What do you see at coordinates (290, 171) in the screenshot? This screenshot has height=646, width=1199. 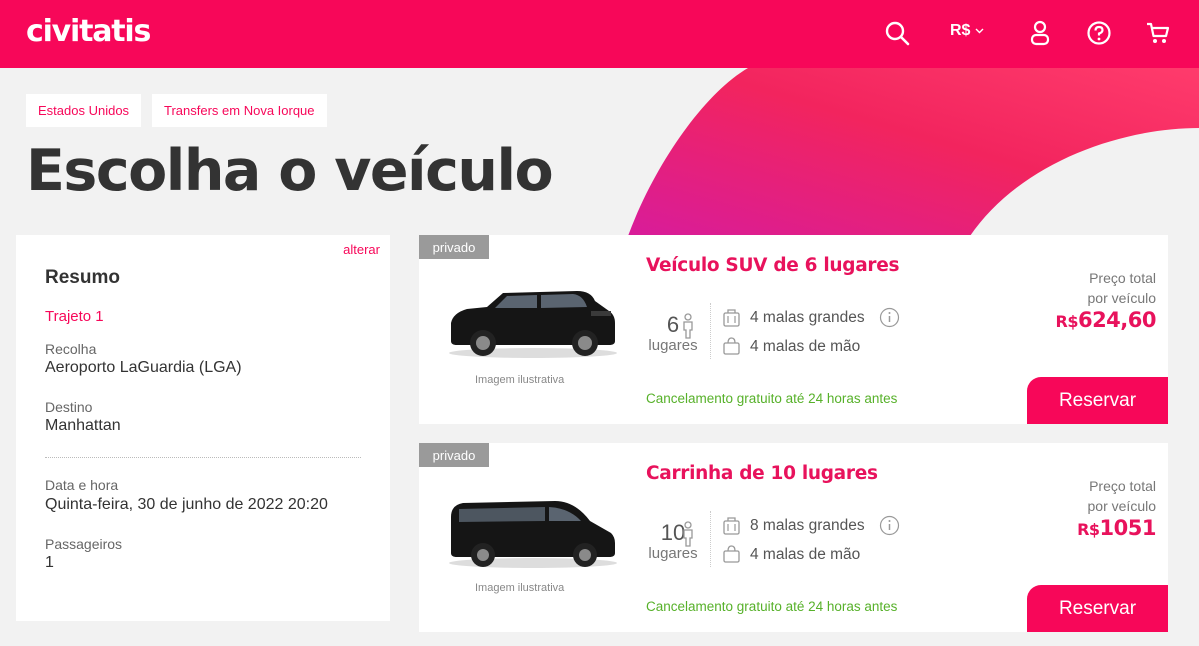 I see `page-title: Escolha o veículo` at bounding box center [290, 171].